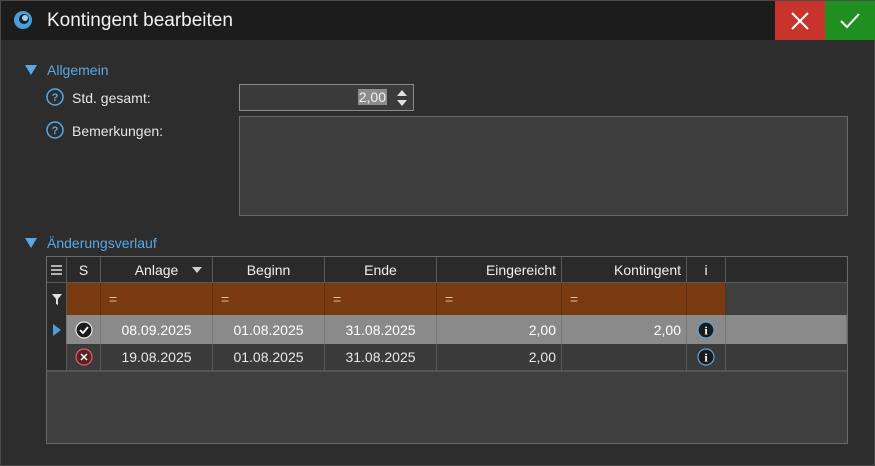  I want to click on column-chooser-button, so click(57, 269).